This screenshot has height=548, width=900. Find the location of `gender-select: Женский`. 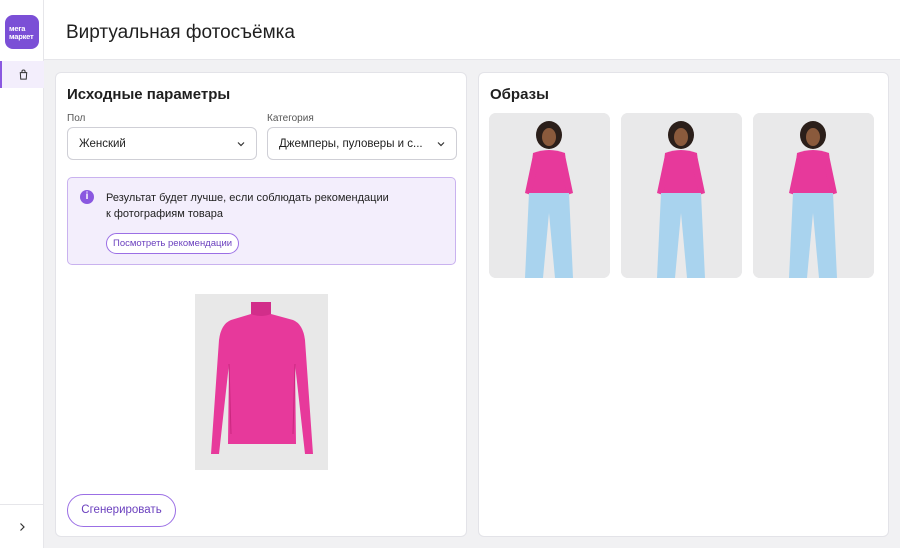

gender-select: Женский is located at coordinates (162, 143).